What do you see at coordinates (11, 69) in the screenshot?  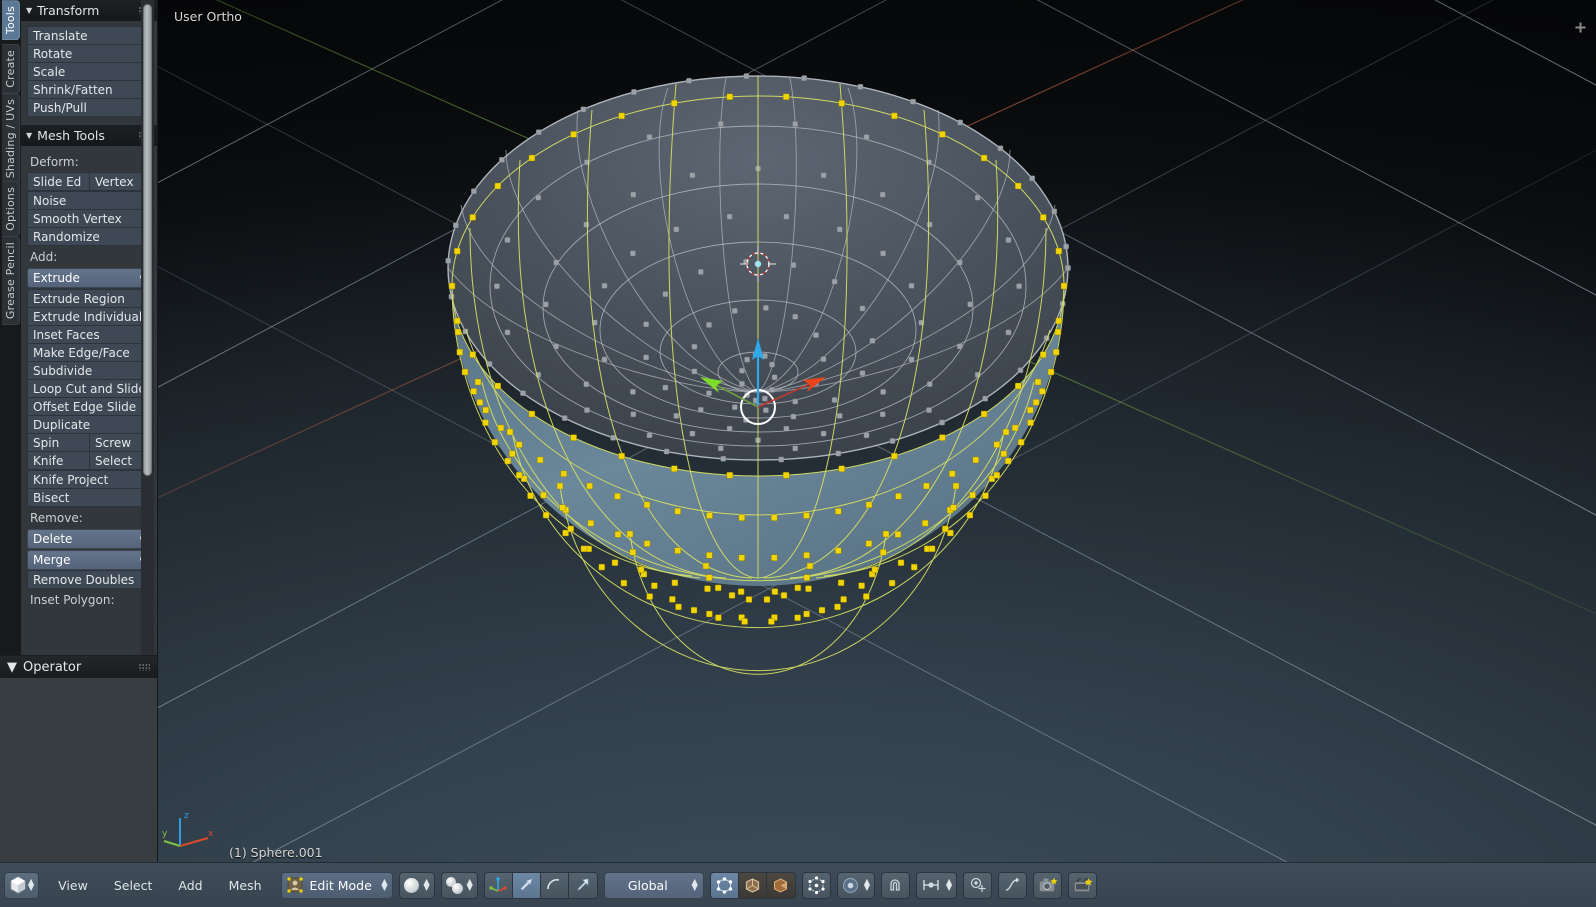 I see `sidebar-tab-create: Create` at bounding box center [11, 69].